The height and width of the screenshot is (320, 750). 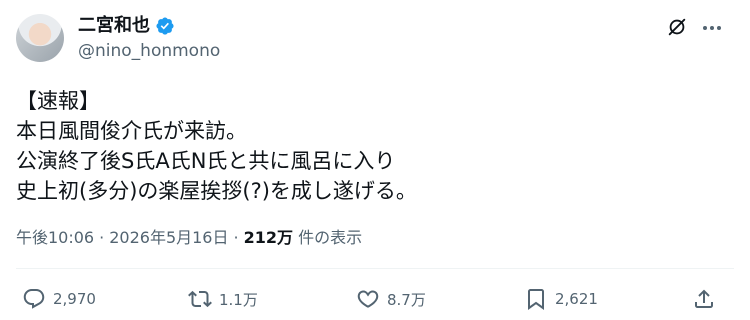 What do you see at coordinates (55, 237) in the screenshot?
I see `post-time: 午後10:06` at bounding box center [55, 237].